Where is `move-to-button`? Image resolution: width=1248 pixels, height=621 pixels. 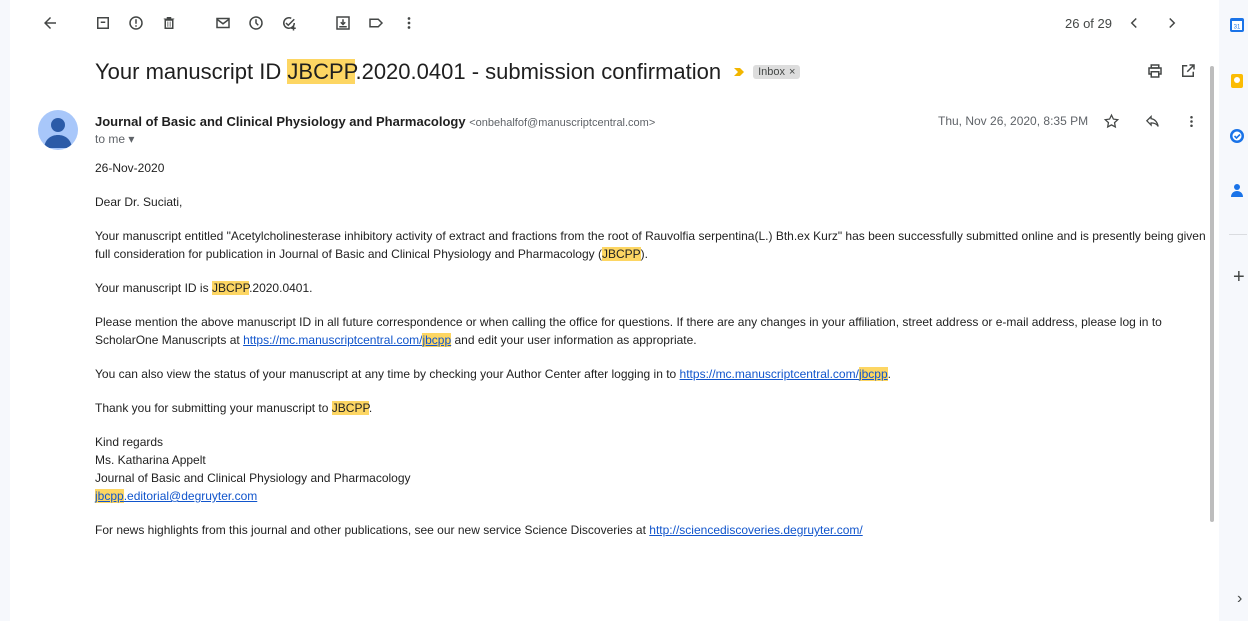 move-to-button is located at coordinates (343, 23).